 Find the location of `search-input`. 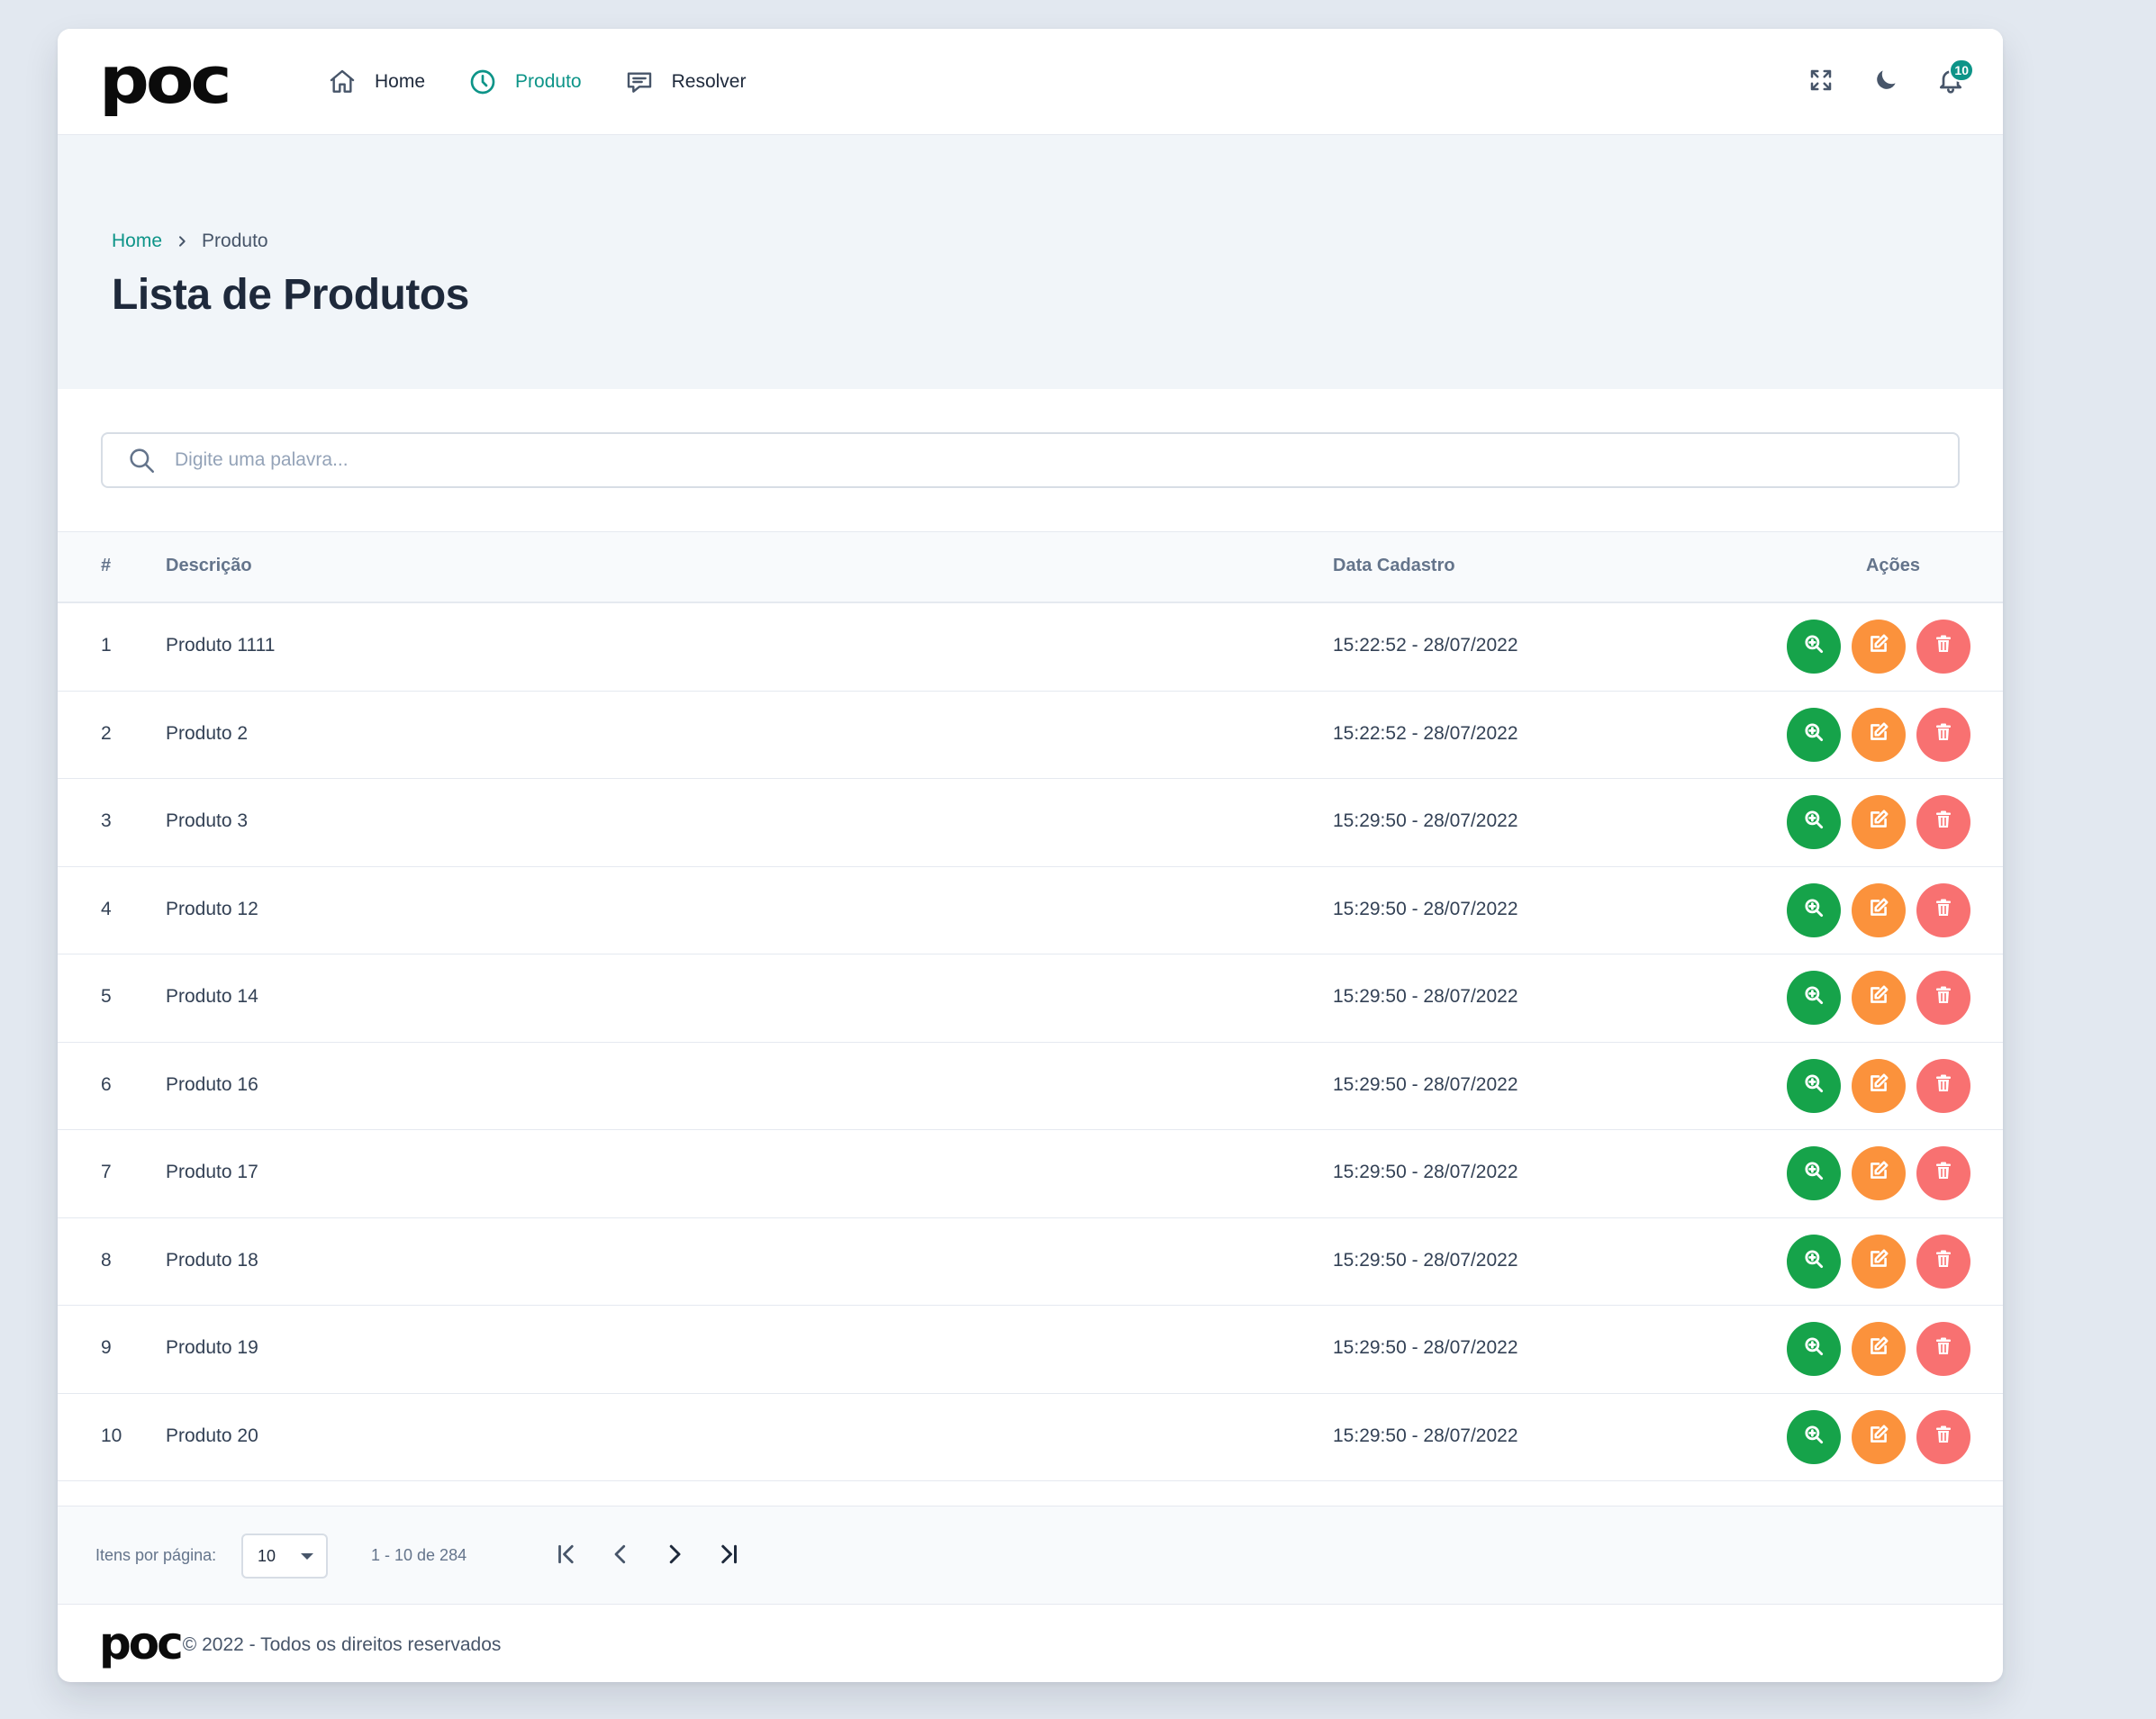

search-input is located at coordinates (1066, 460).